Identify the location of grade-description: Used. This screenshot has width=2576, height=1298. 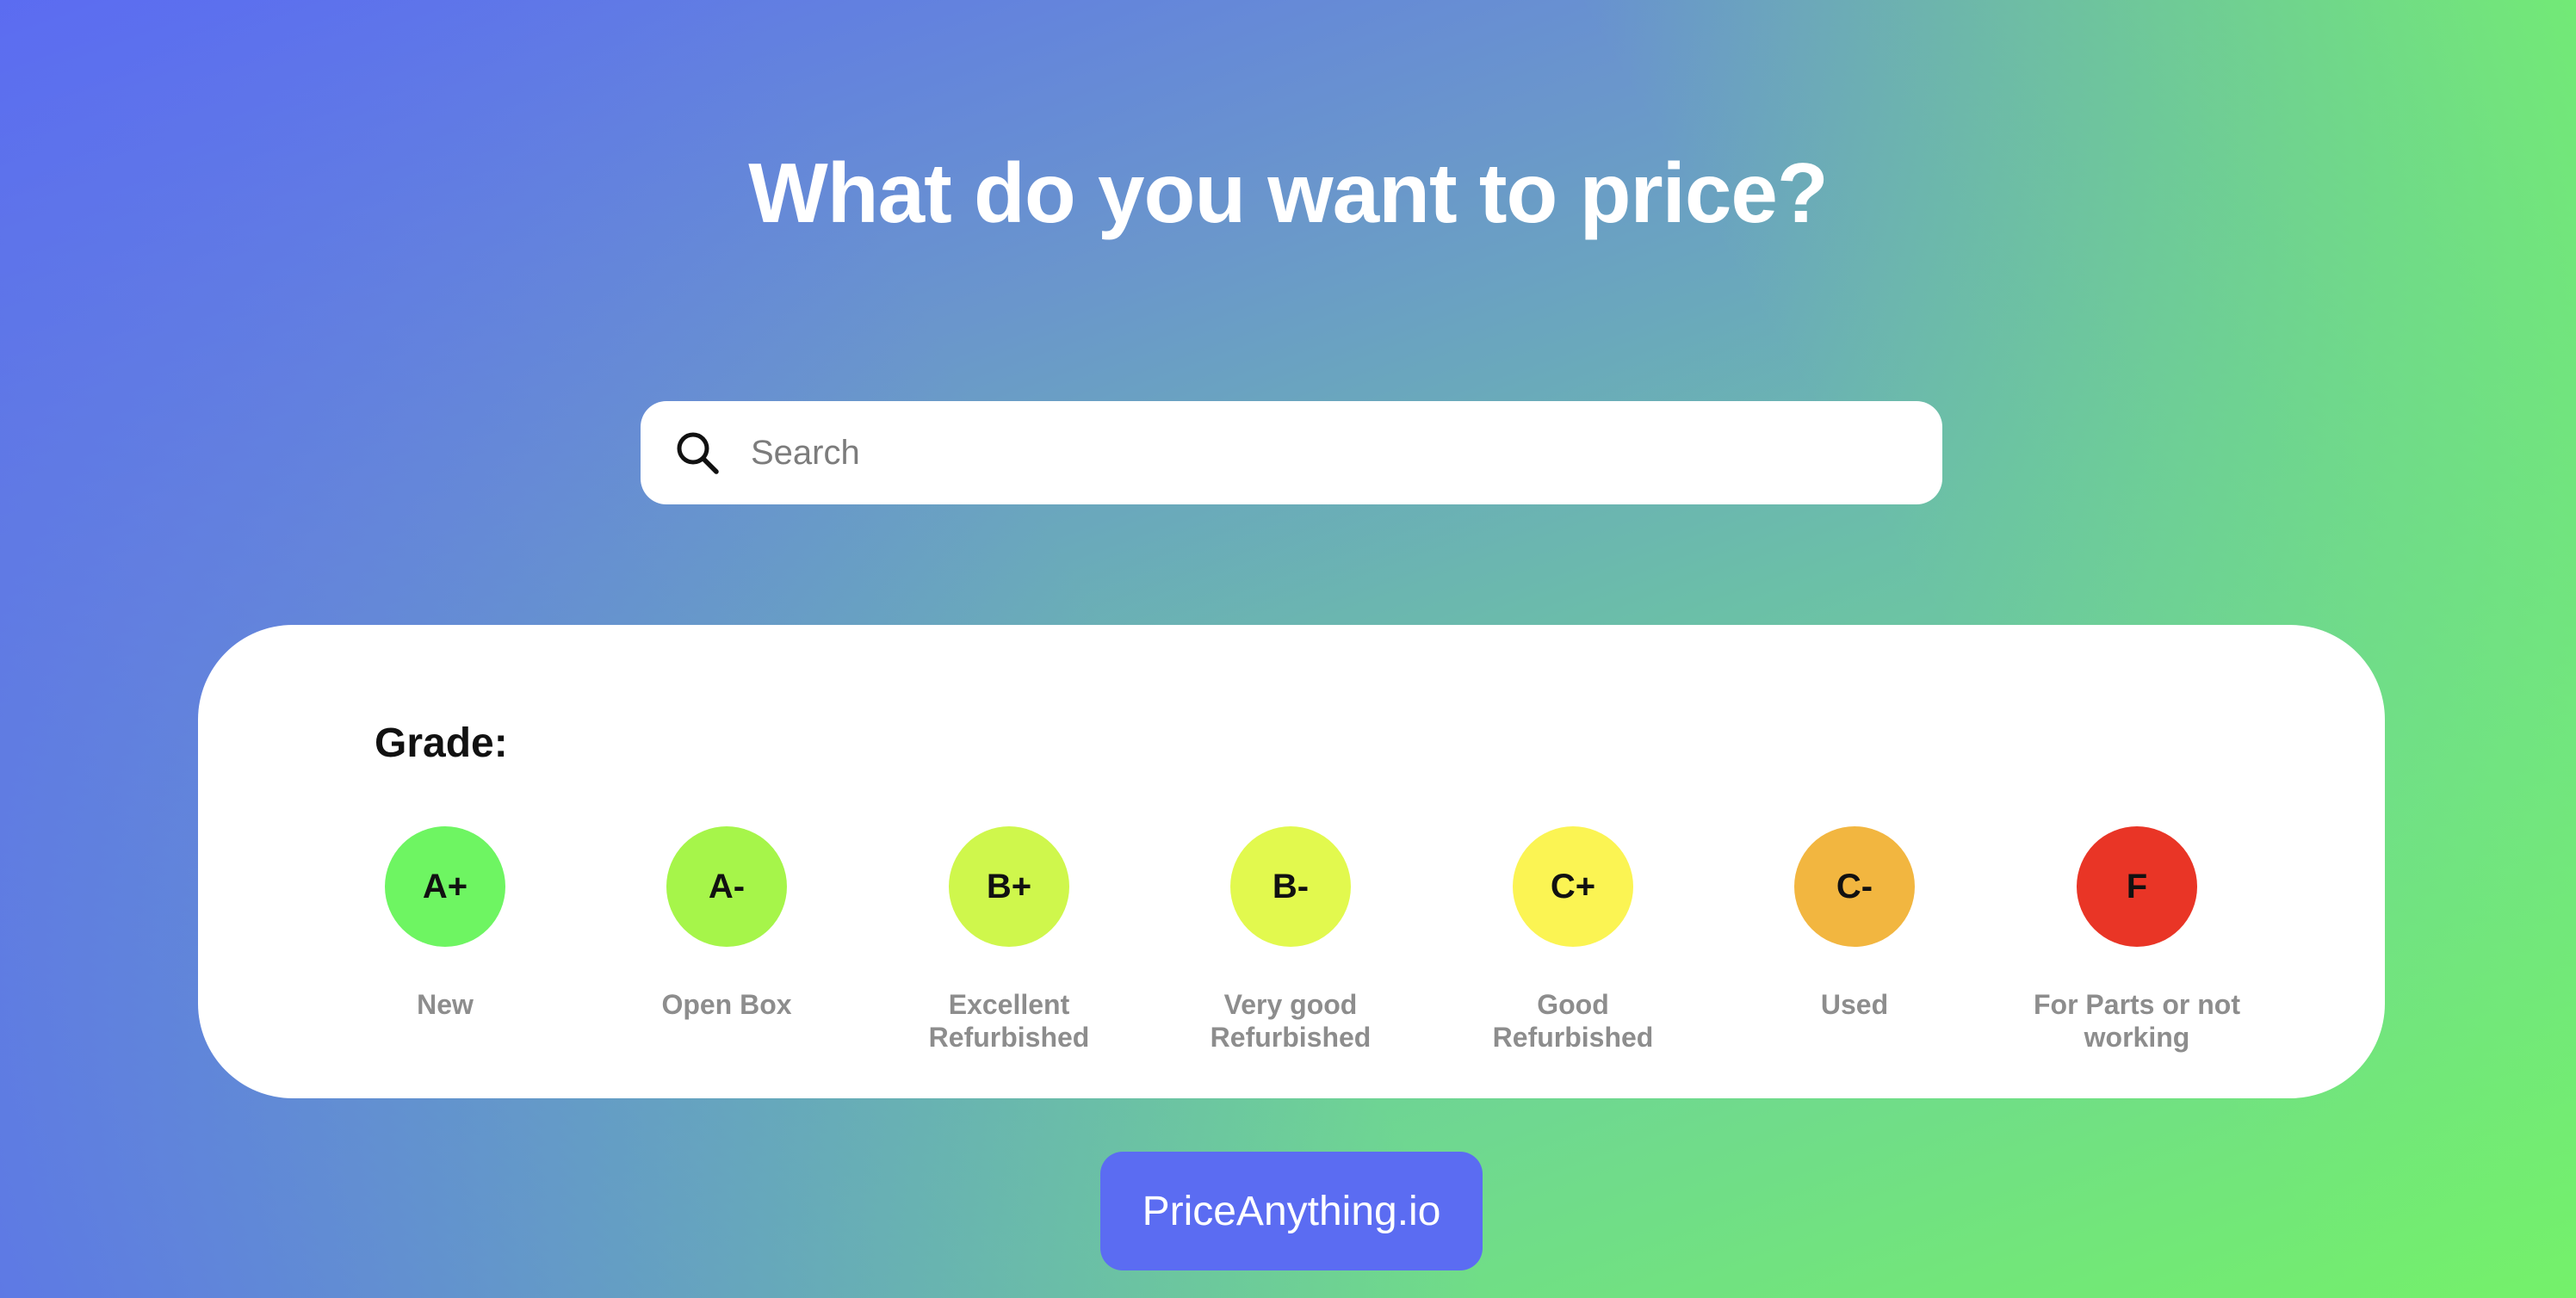
(1854, 1005).